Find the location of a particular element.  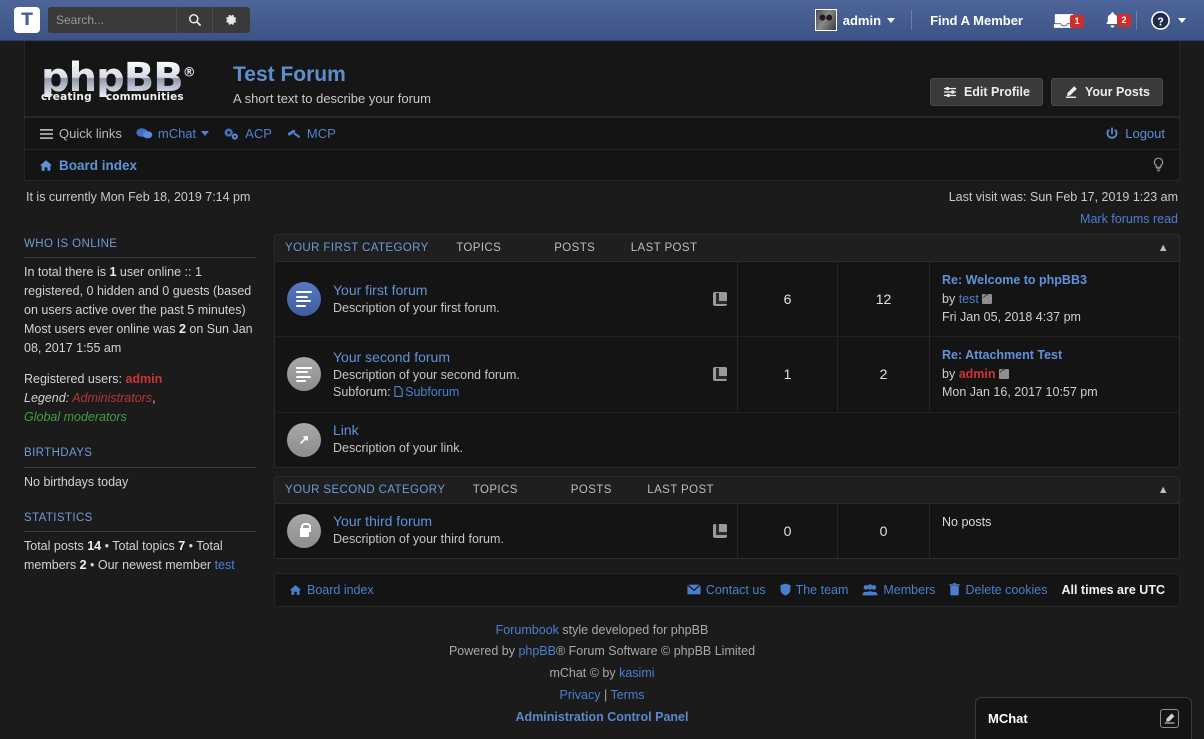

help-menu-button is located at coordinates (1163, 20).